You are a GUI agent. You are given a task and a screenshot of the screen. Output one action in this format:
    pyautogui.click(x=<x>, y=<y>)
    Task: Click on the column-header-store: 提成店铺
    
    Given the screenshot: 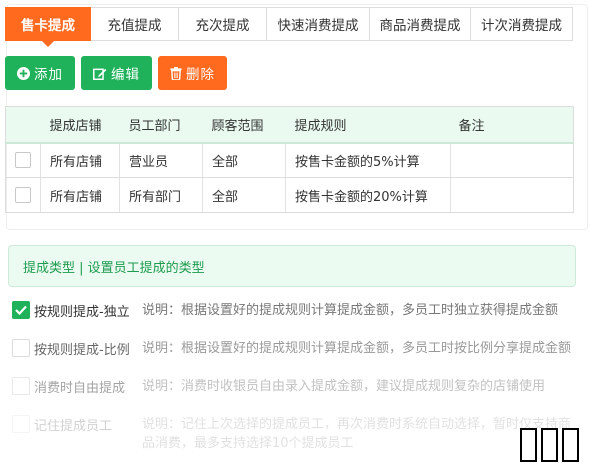 What is the action you would take?
    pyautogui.click(x=80, y=125)
    